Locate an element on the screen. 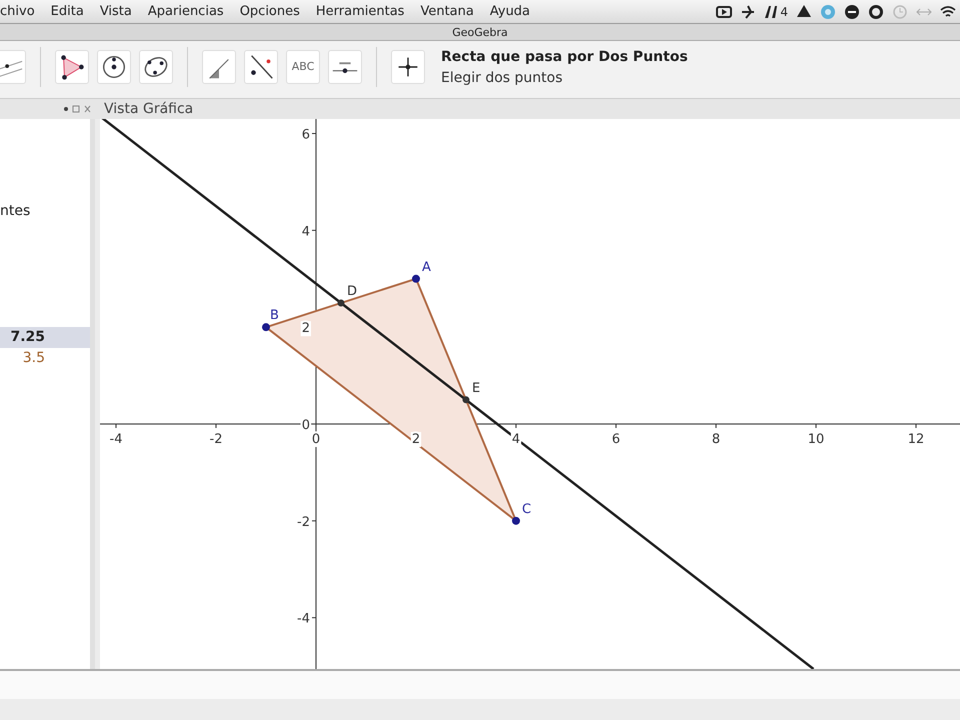 This screenshot has width=960, height=720. x-tick-label: 8 is located at coordinates (716, 440).